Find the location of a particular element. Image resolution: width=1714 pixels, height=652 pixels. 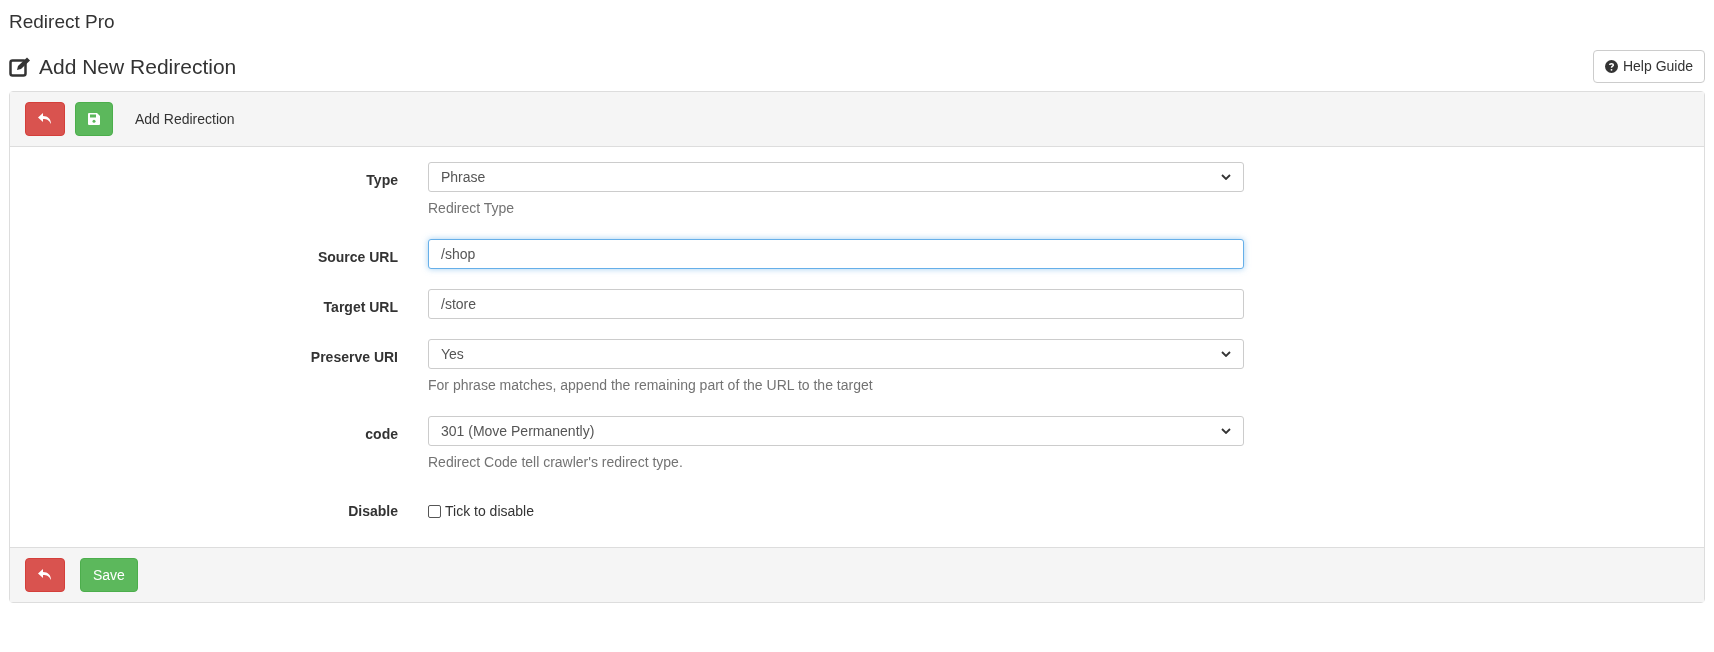

help-text: For phrase matches, append the remaining part of the URL to the target is located at coordinates (651, 385).